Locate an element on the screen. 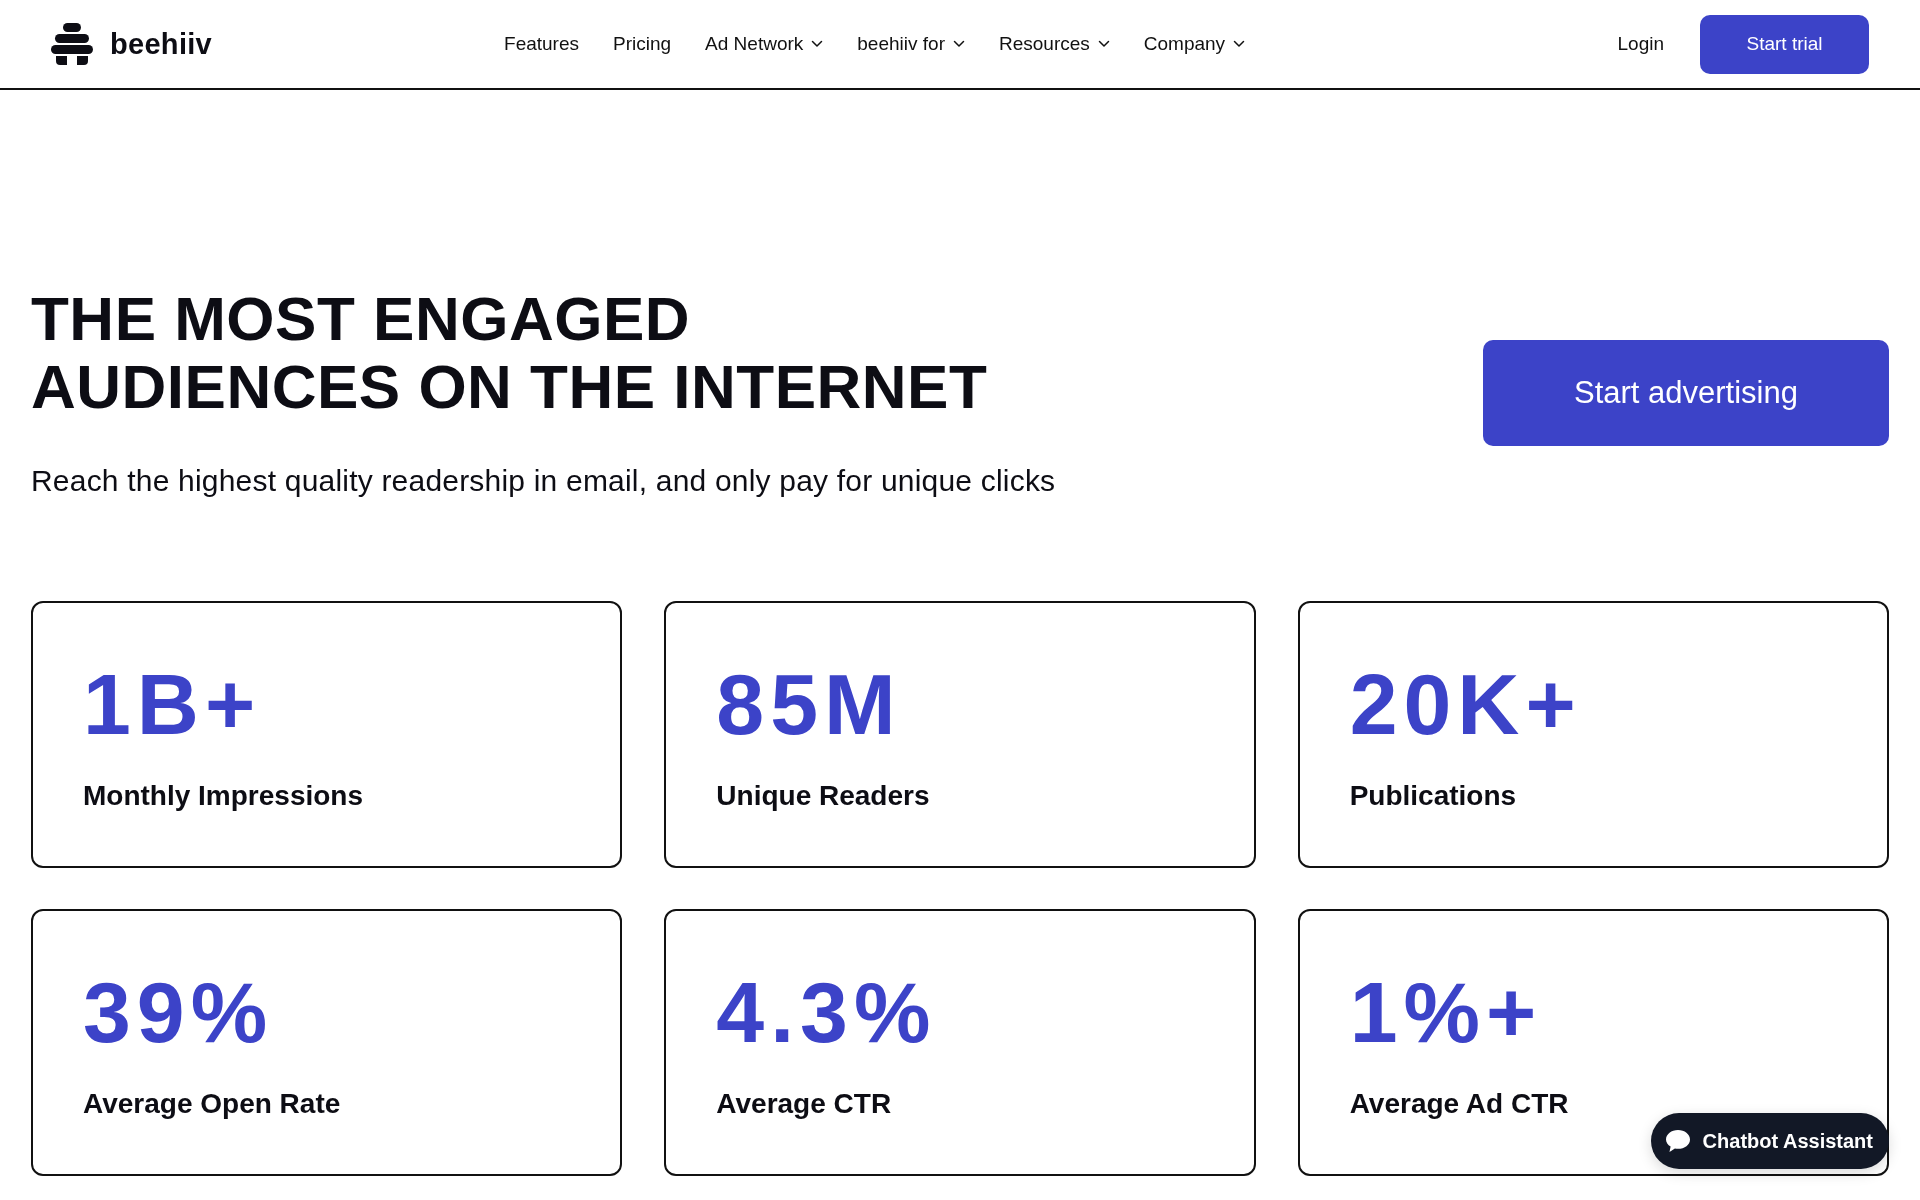  beehive-logo-icon is located at coordinates (72, 44).